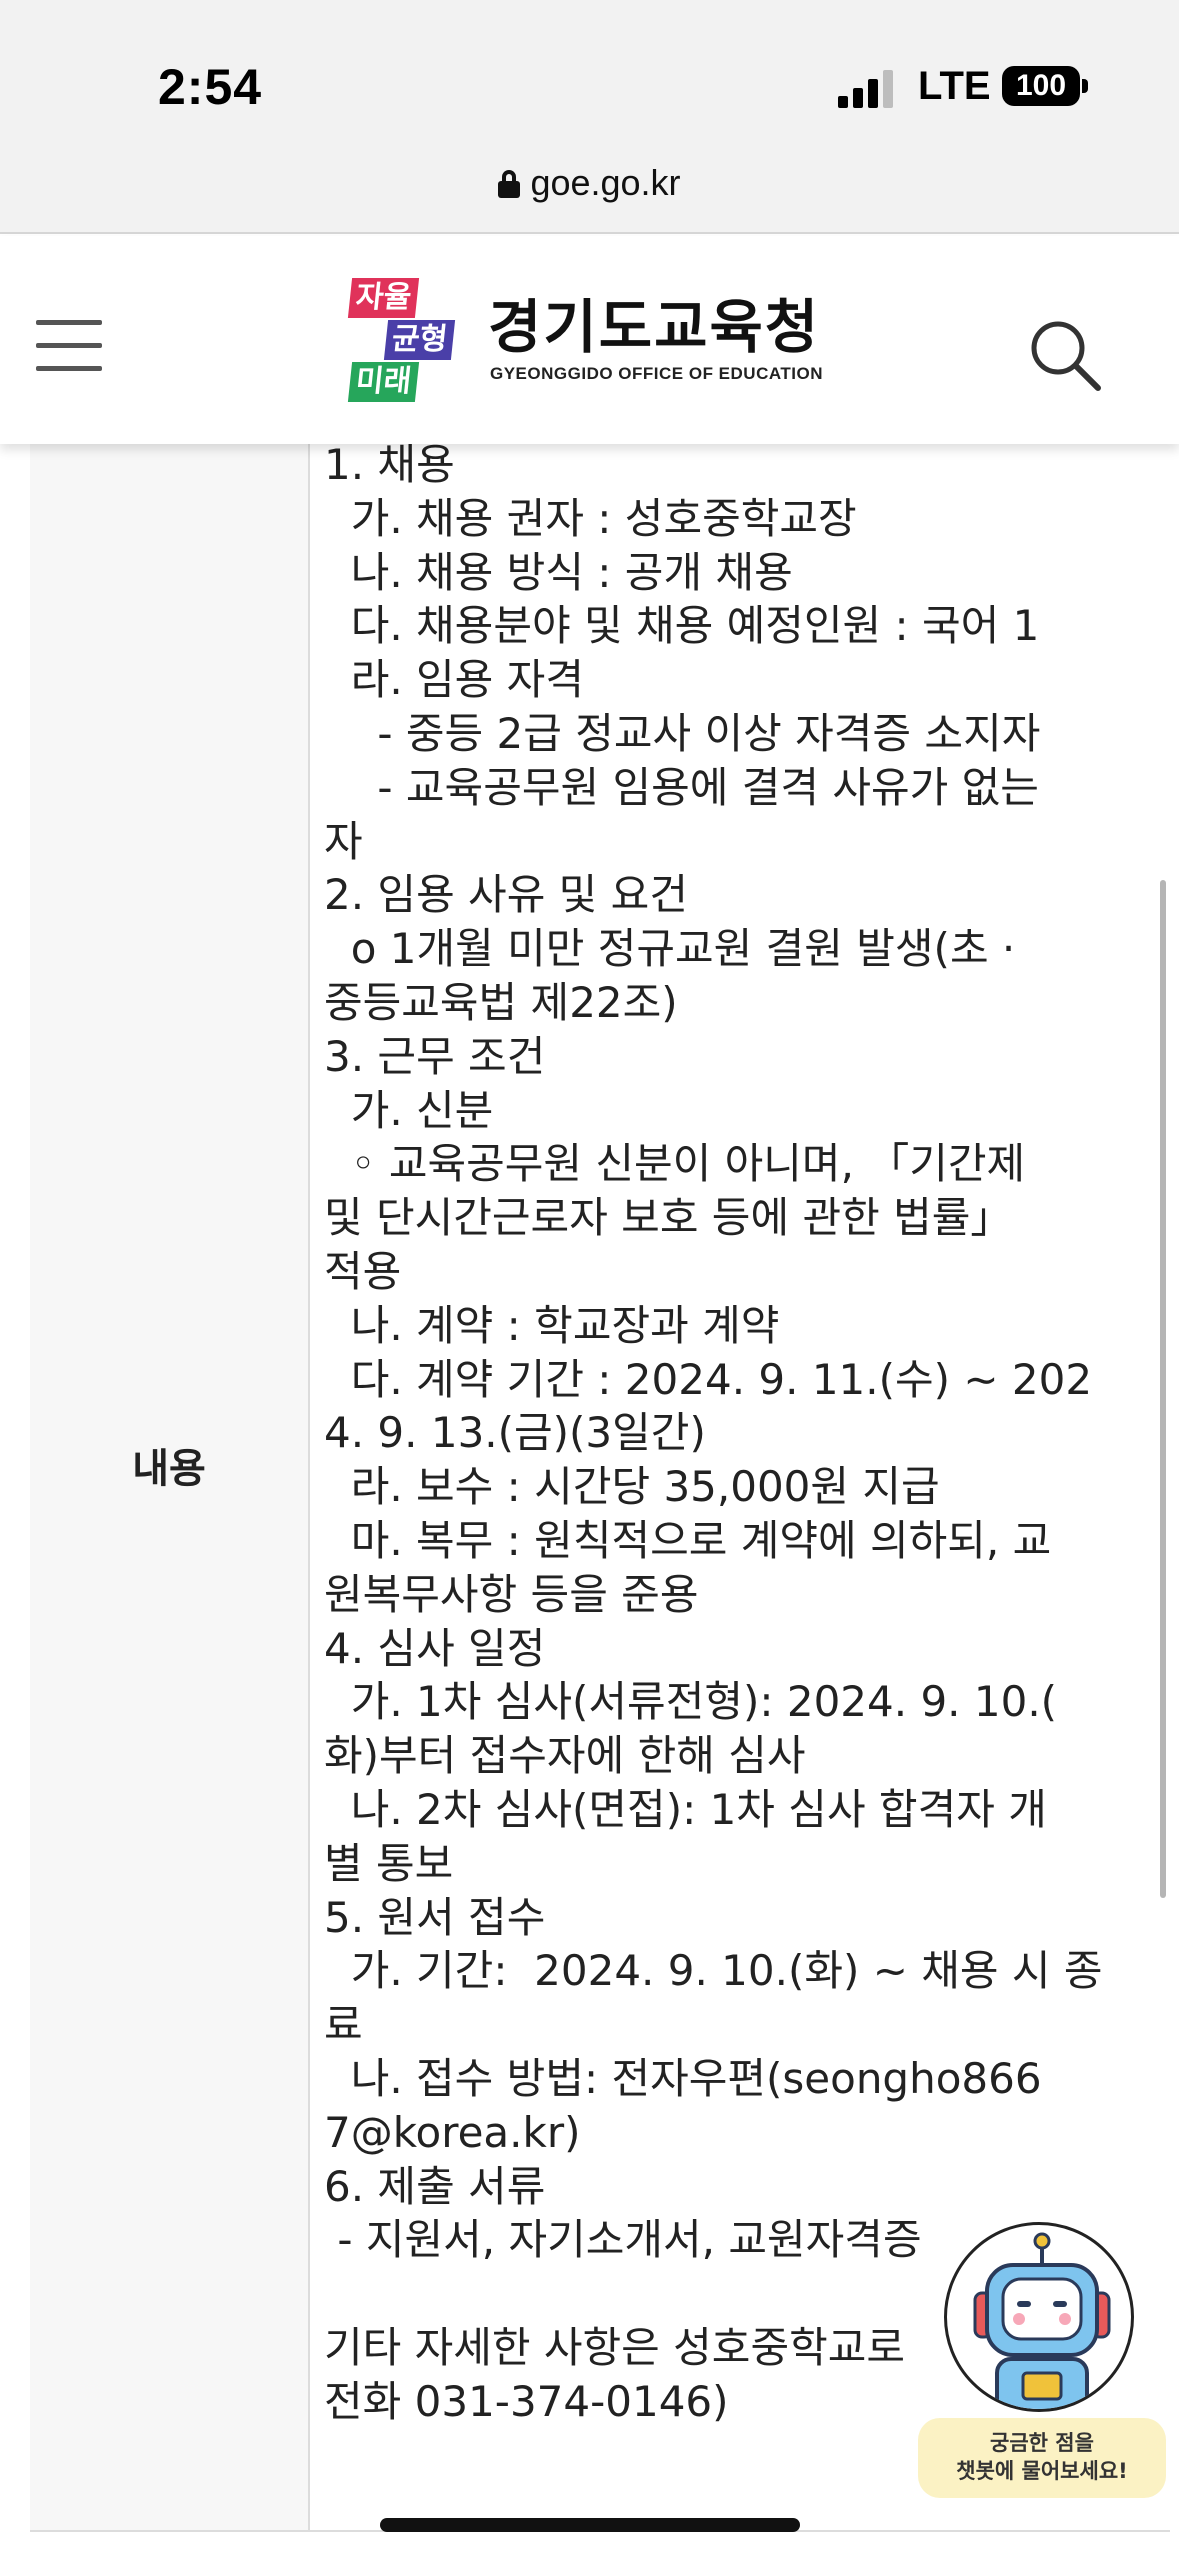  I want to click on battery-icon: 100, so click(1041, 86).